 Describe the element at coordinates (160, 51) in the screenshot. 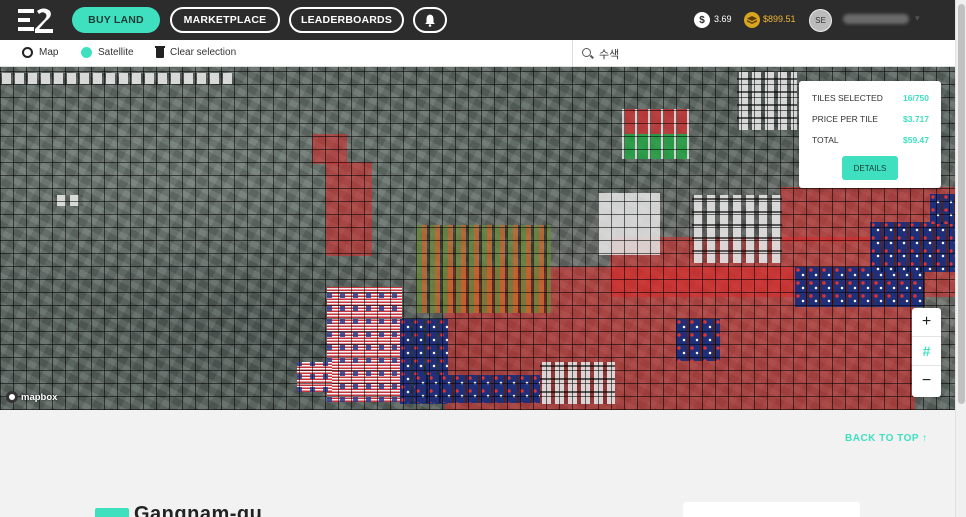

I see `trash-icon` at that location.